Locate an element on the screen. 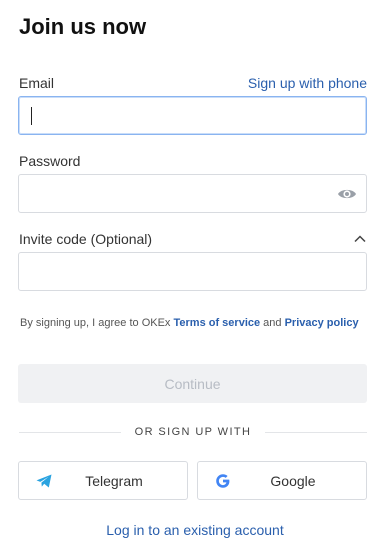  continue-button: Continue is located at coordinates (192, 383).